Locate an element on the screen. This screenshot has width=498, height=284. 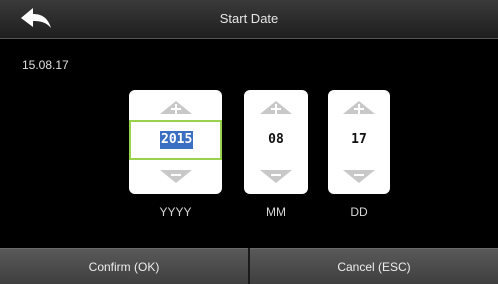
day-spinner: 17 is located at coordinates (359, 142).